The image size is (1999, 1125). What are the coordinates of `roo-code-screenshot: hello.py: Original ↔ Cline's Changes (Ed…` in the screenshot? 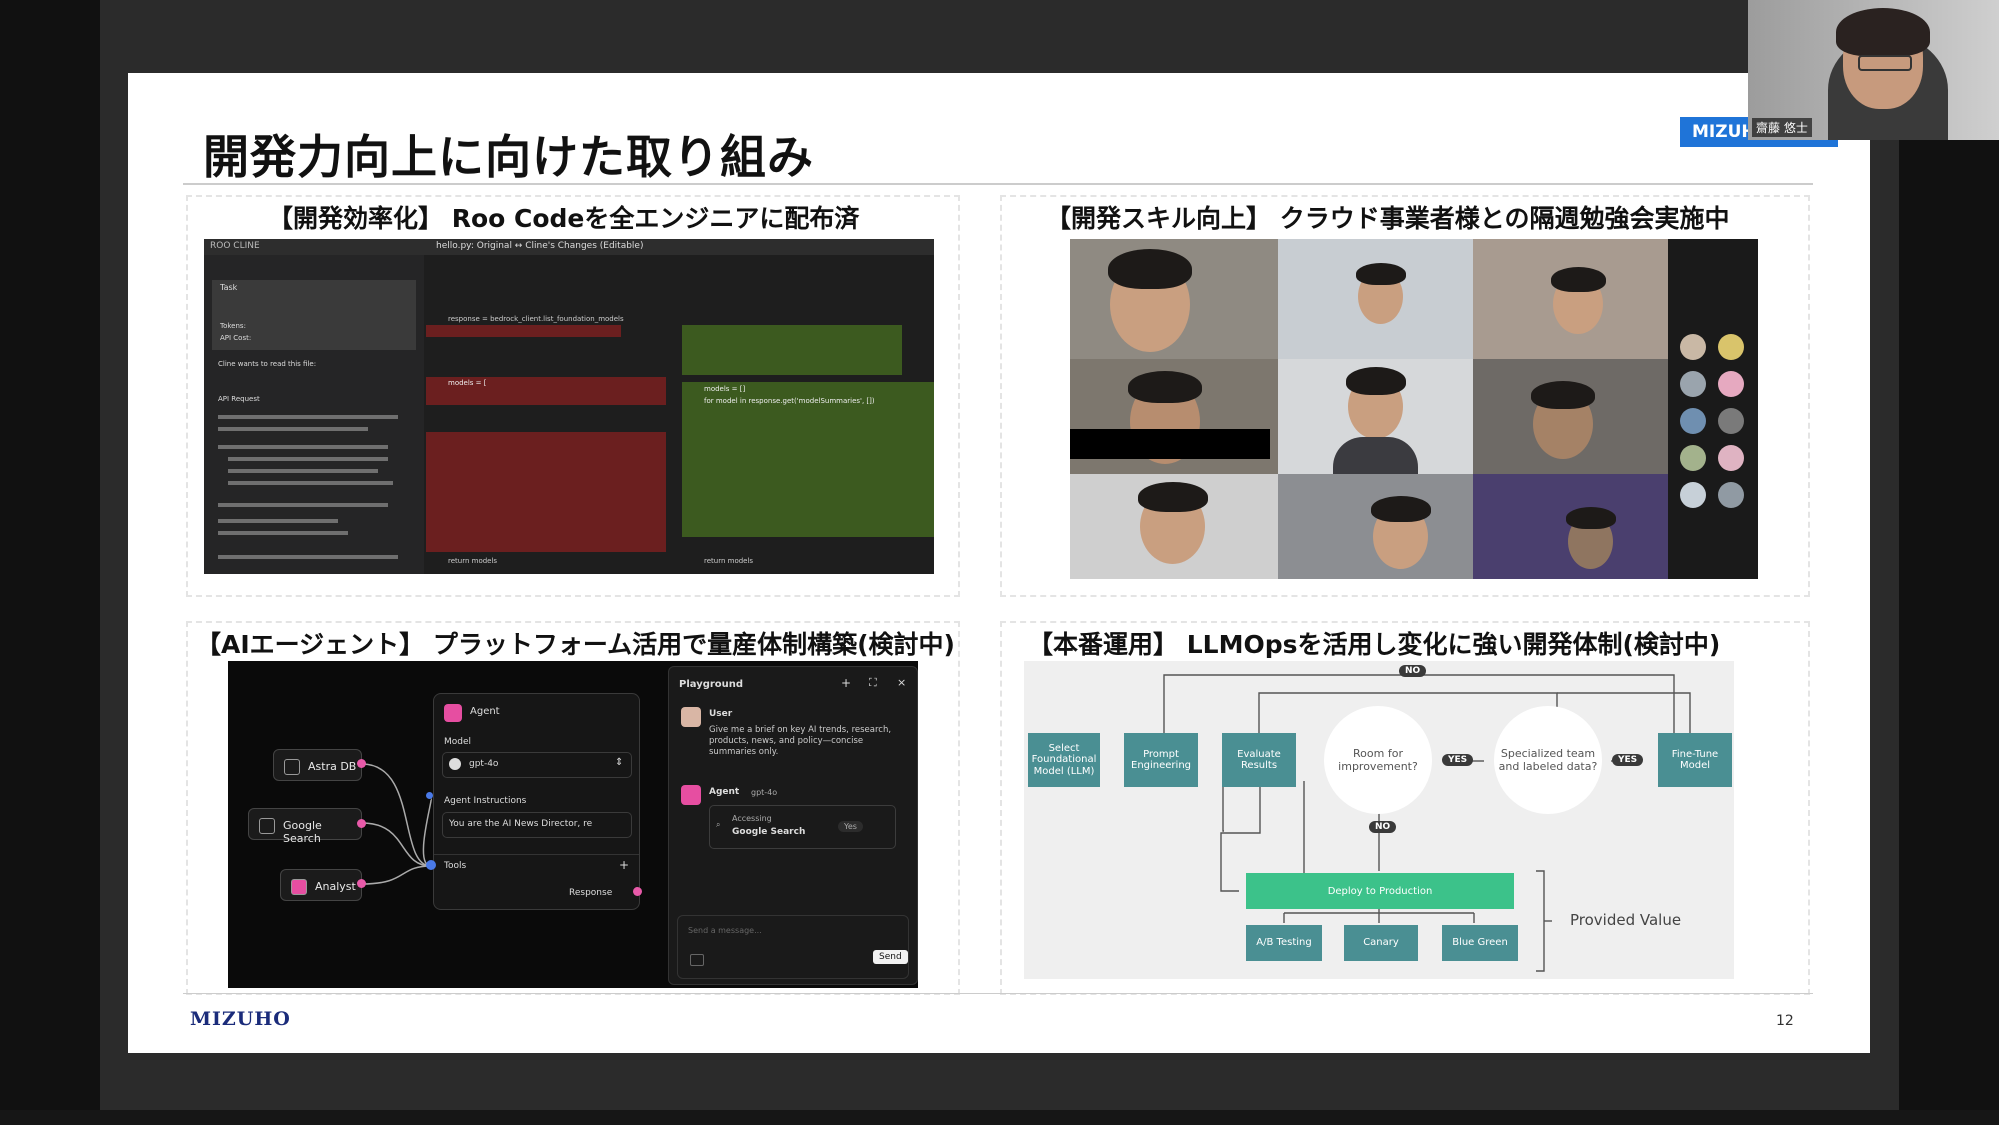 It's located at (569, 406).